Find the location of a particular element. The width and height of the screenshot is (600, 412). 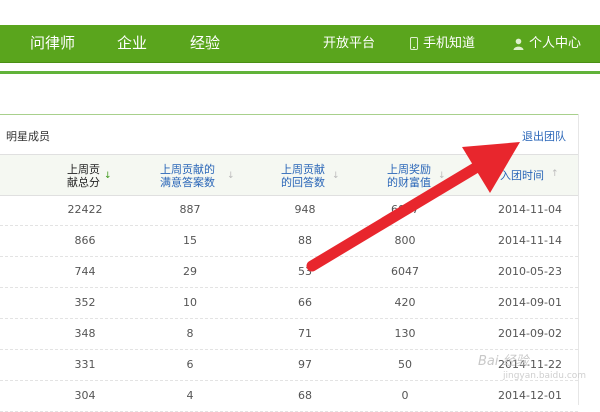

watermark-url: jingyan.baidu.com is located at coordinates (545, 376).